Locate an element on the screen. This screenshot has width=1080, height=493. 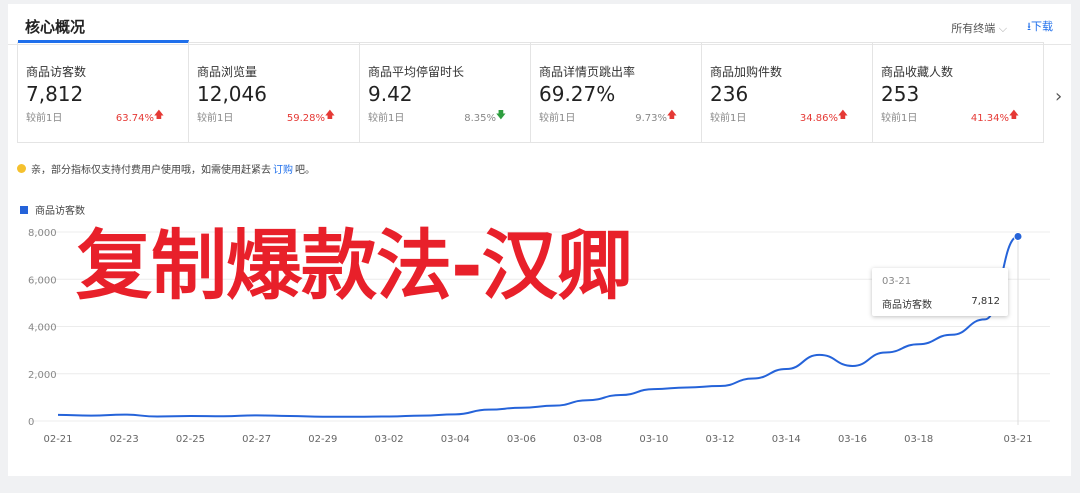
y-tick-label: 0 is located at coordinates (31, 422).